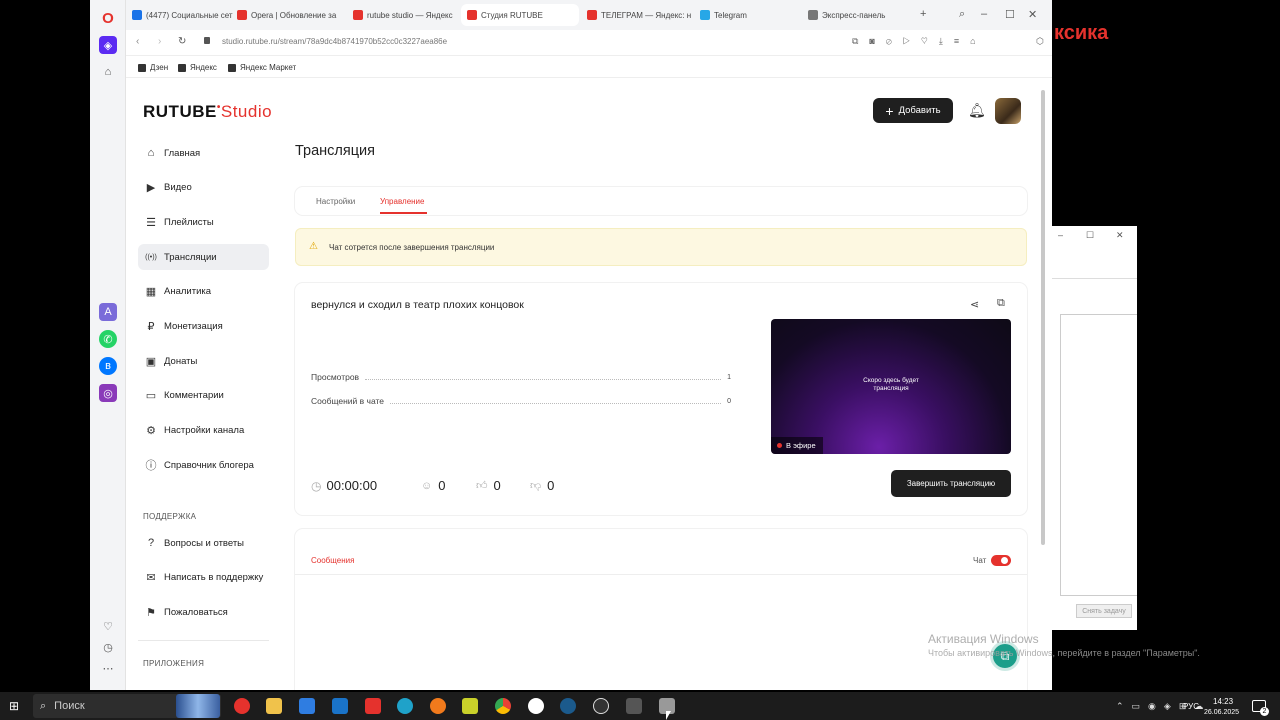 Image resolution: width=1280 pixels, height=720 pixels. What do you see at coordinates (568, 706) in the screenshot?
I see `steam-taskbar-icon` at bounding box center [568, 706].